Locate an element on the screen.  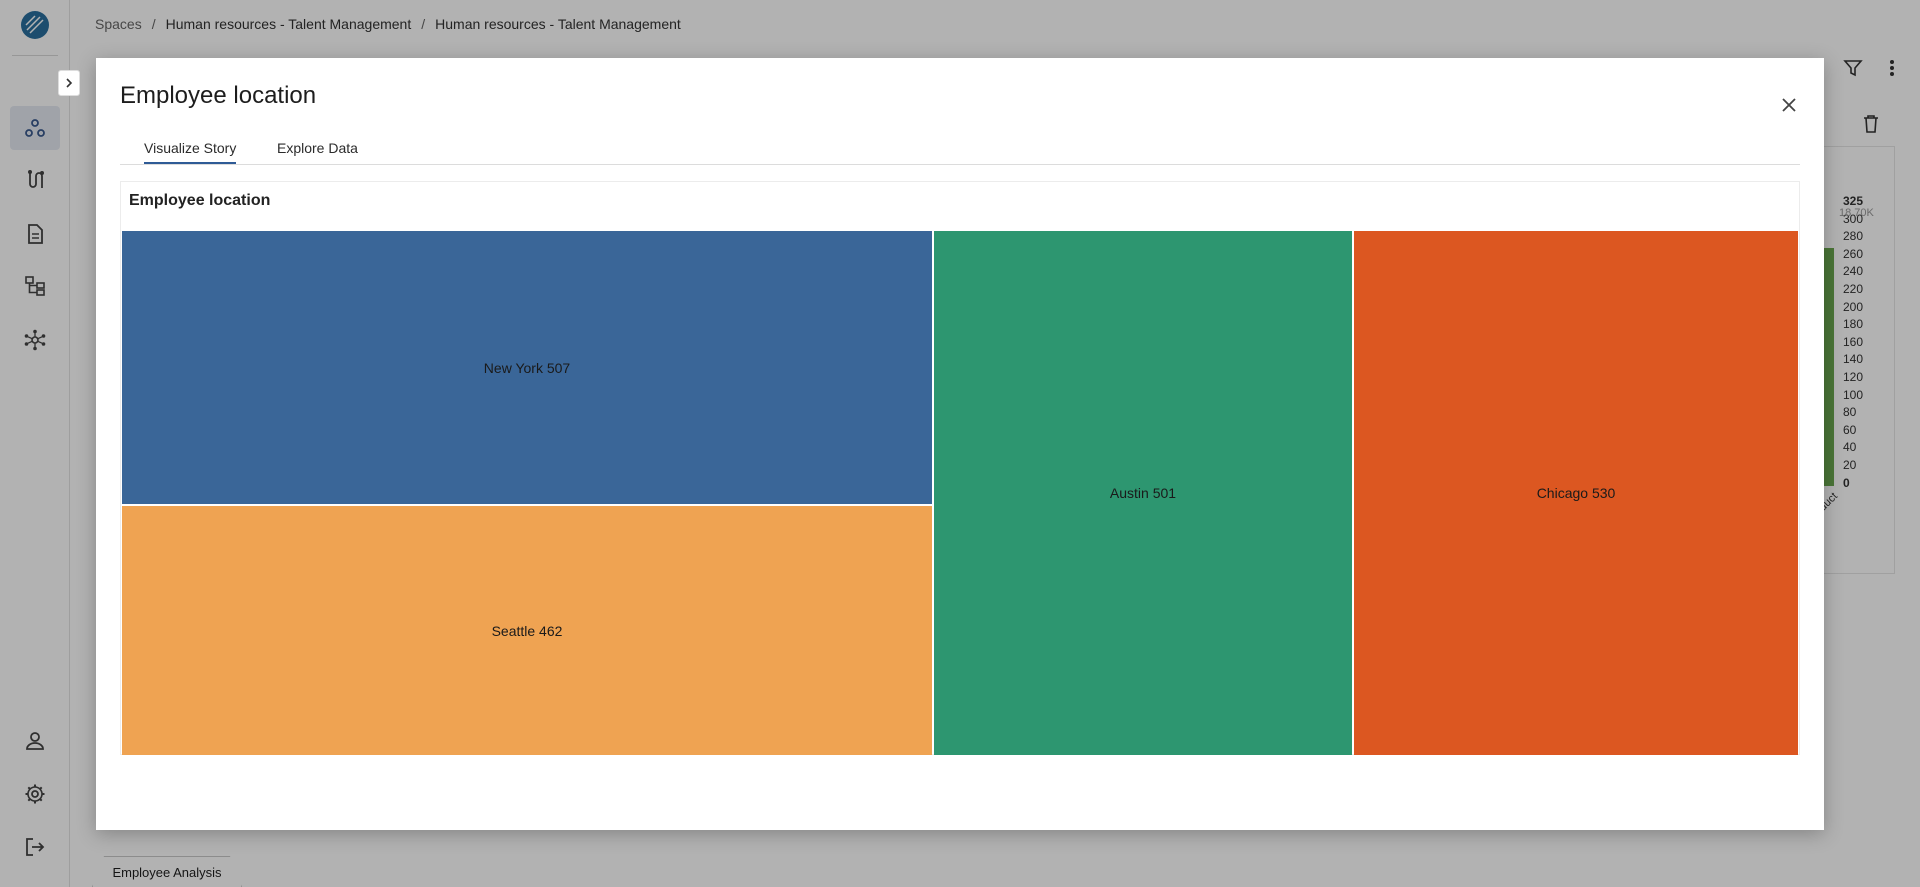
expand-rail-button is located at coordinates (69, 83).